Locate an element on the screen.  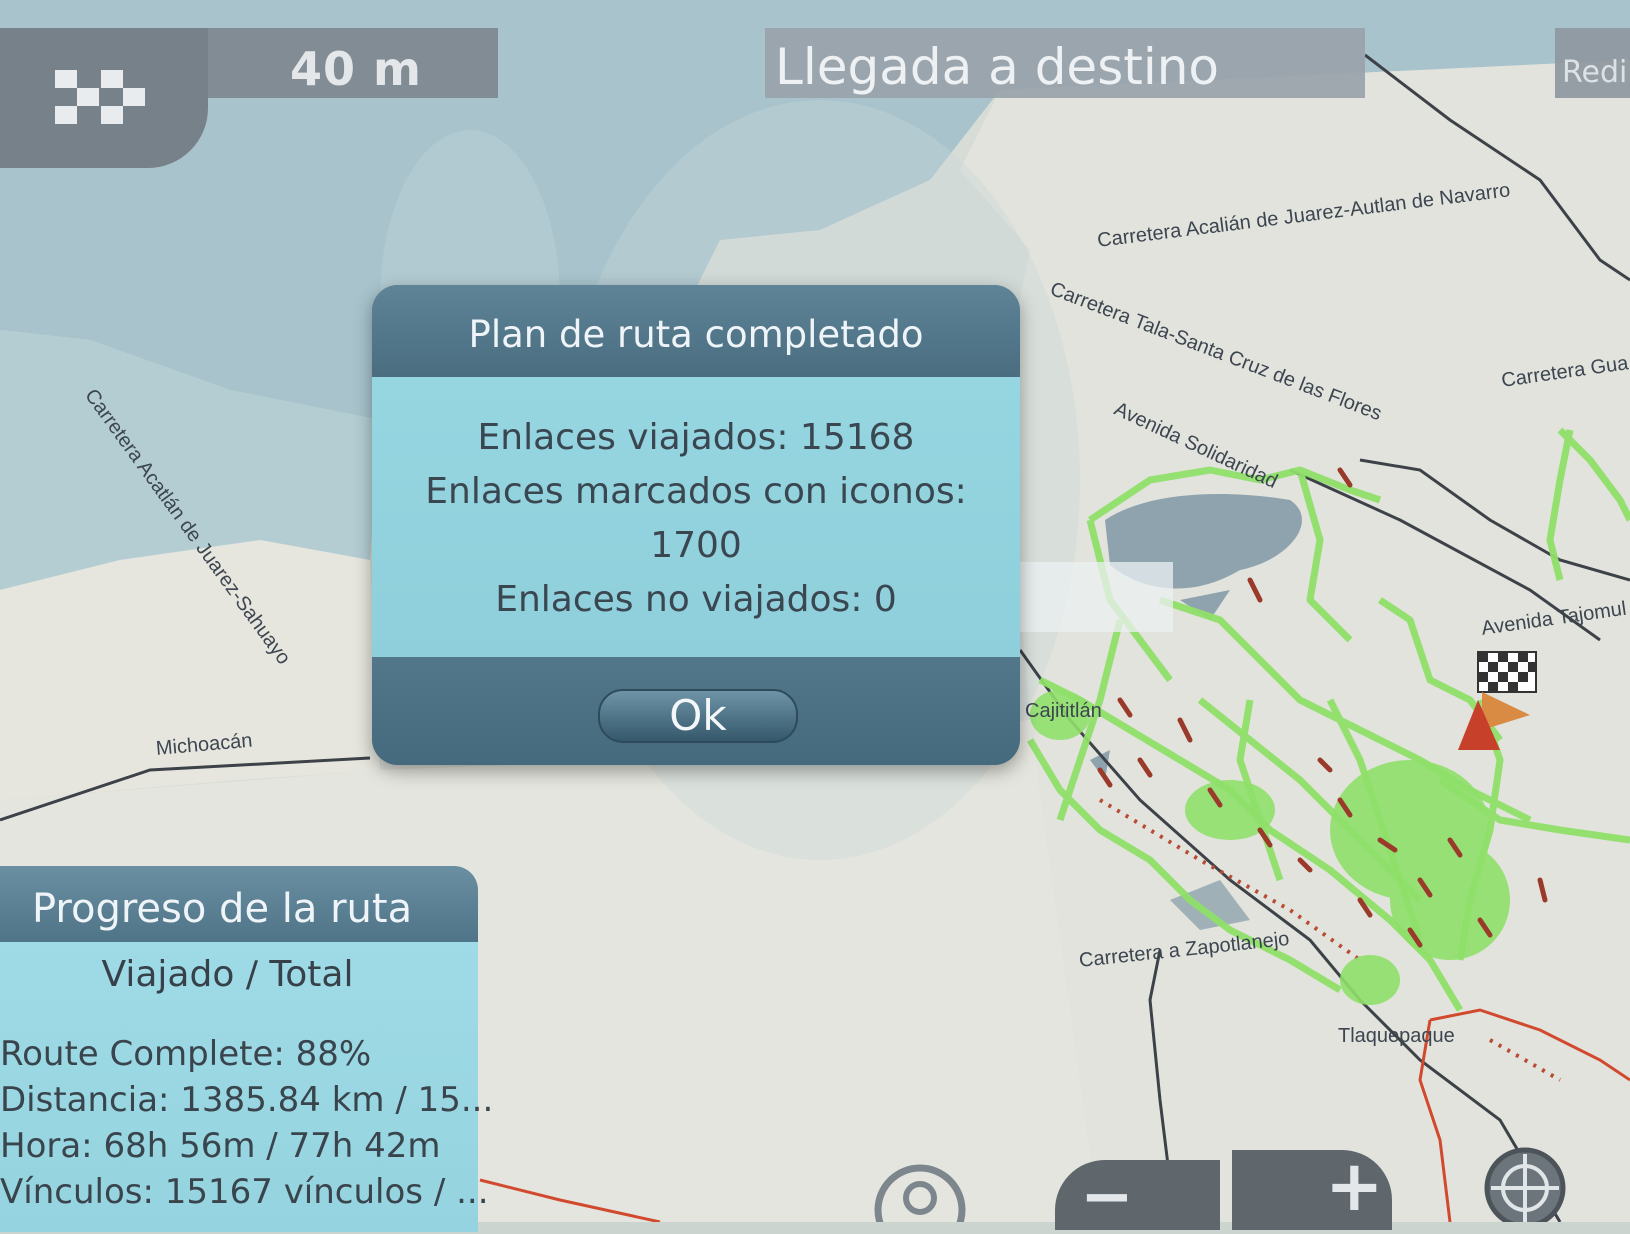
ok-button: Ok is located at coordinates (698, 716).